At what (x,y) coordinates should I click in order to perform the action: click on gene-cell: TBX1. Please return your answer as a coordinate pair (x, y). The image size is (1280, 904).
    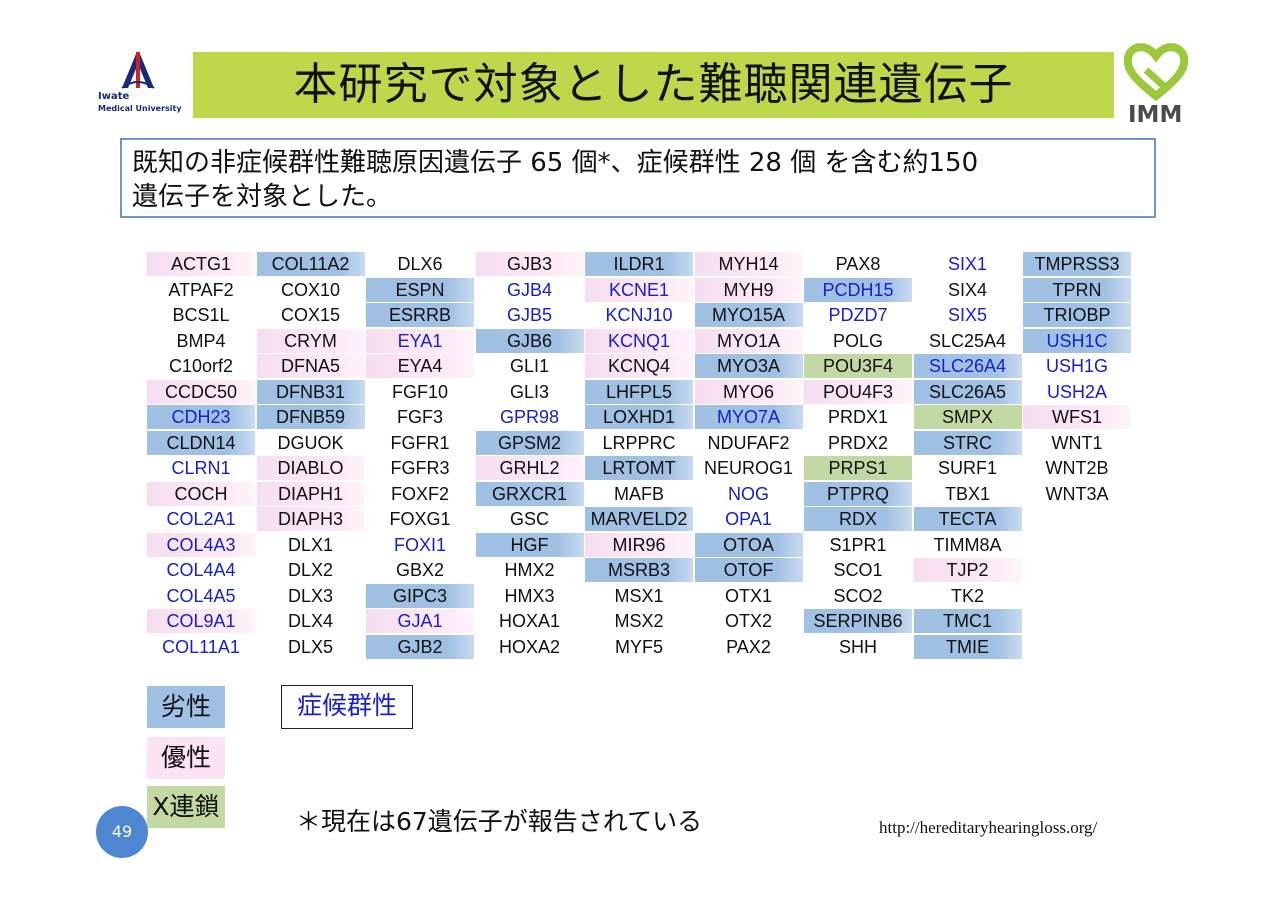
    Looking at the image, I should click on (967, 493).